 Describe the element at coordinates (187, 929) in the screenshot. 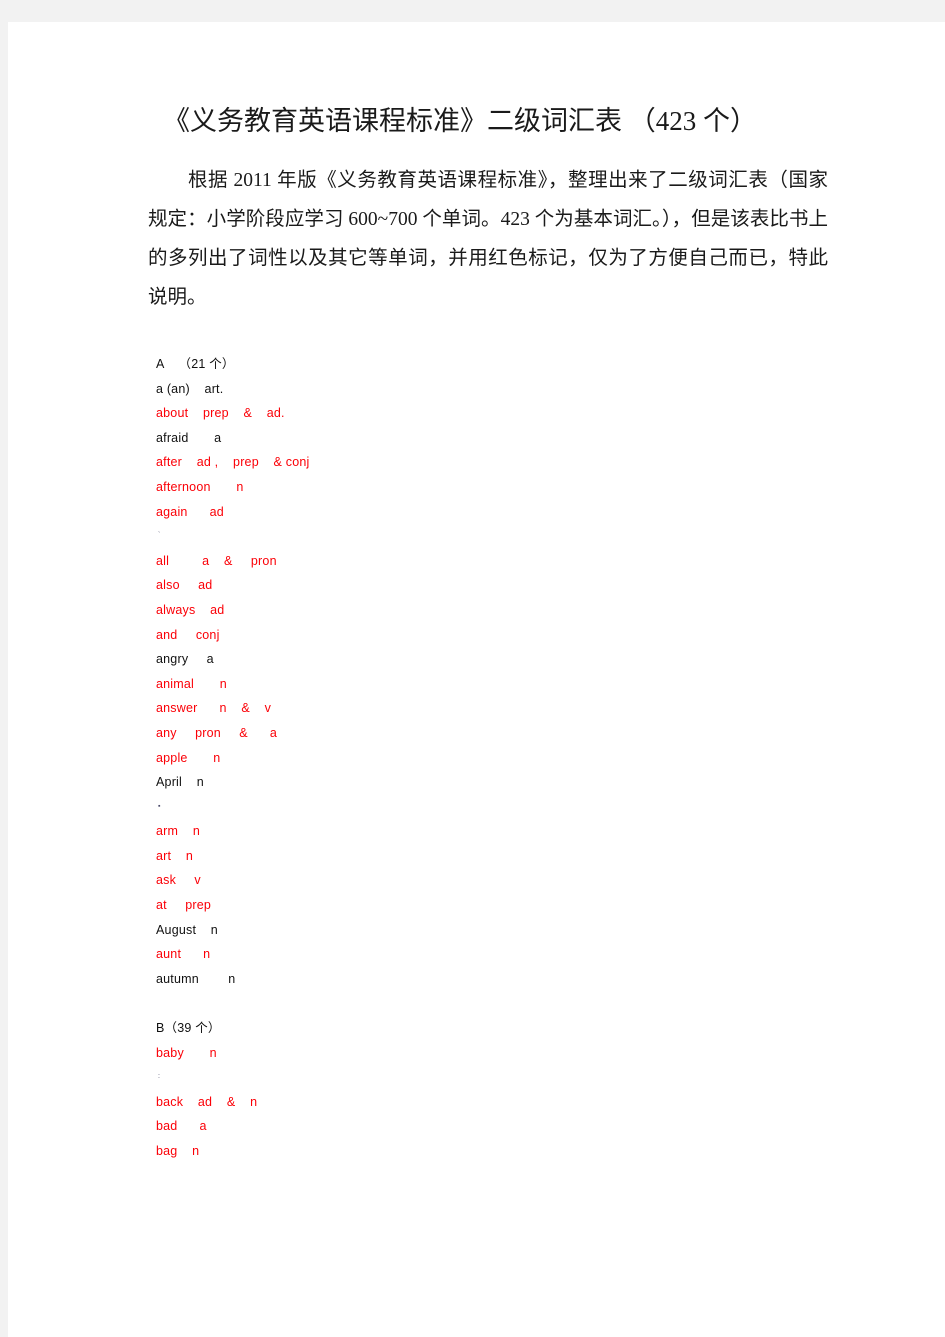

I see `word-entry: August n` at that location.